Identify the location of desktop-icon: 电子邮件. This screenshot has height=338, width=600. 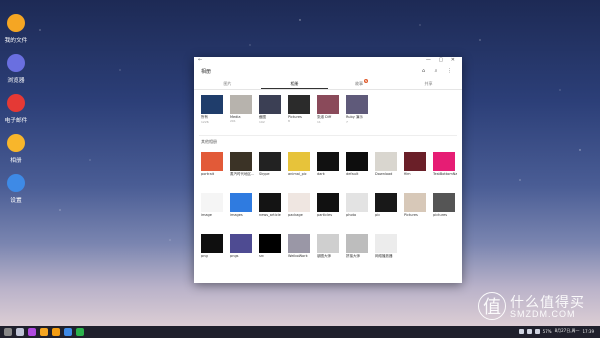
(16, 109).